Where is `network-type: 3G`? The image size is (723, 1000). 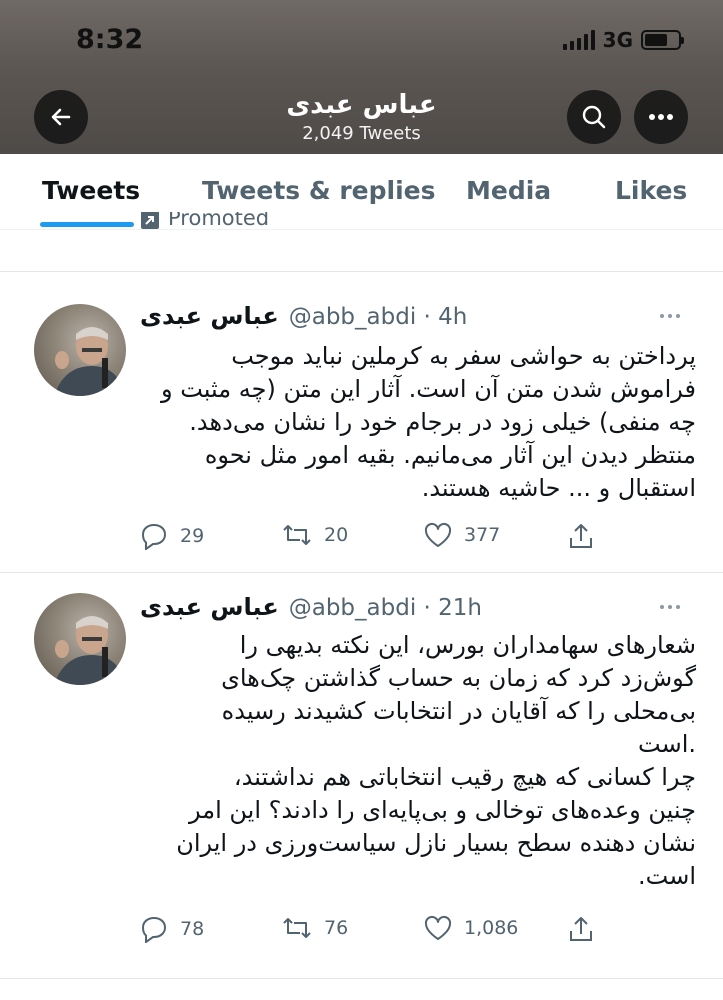
network-type: 3G is located at coordinates (617, 40).